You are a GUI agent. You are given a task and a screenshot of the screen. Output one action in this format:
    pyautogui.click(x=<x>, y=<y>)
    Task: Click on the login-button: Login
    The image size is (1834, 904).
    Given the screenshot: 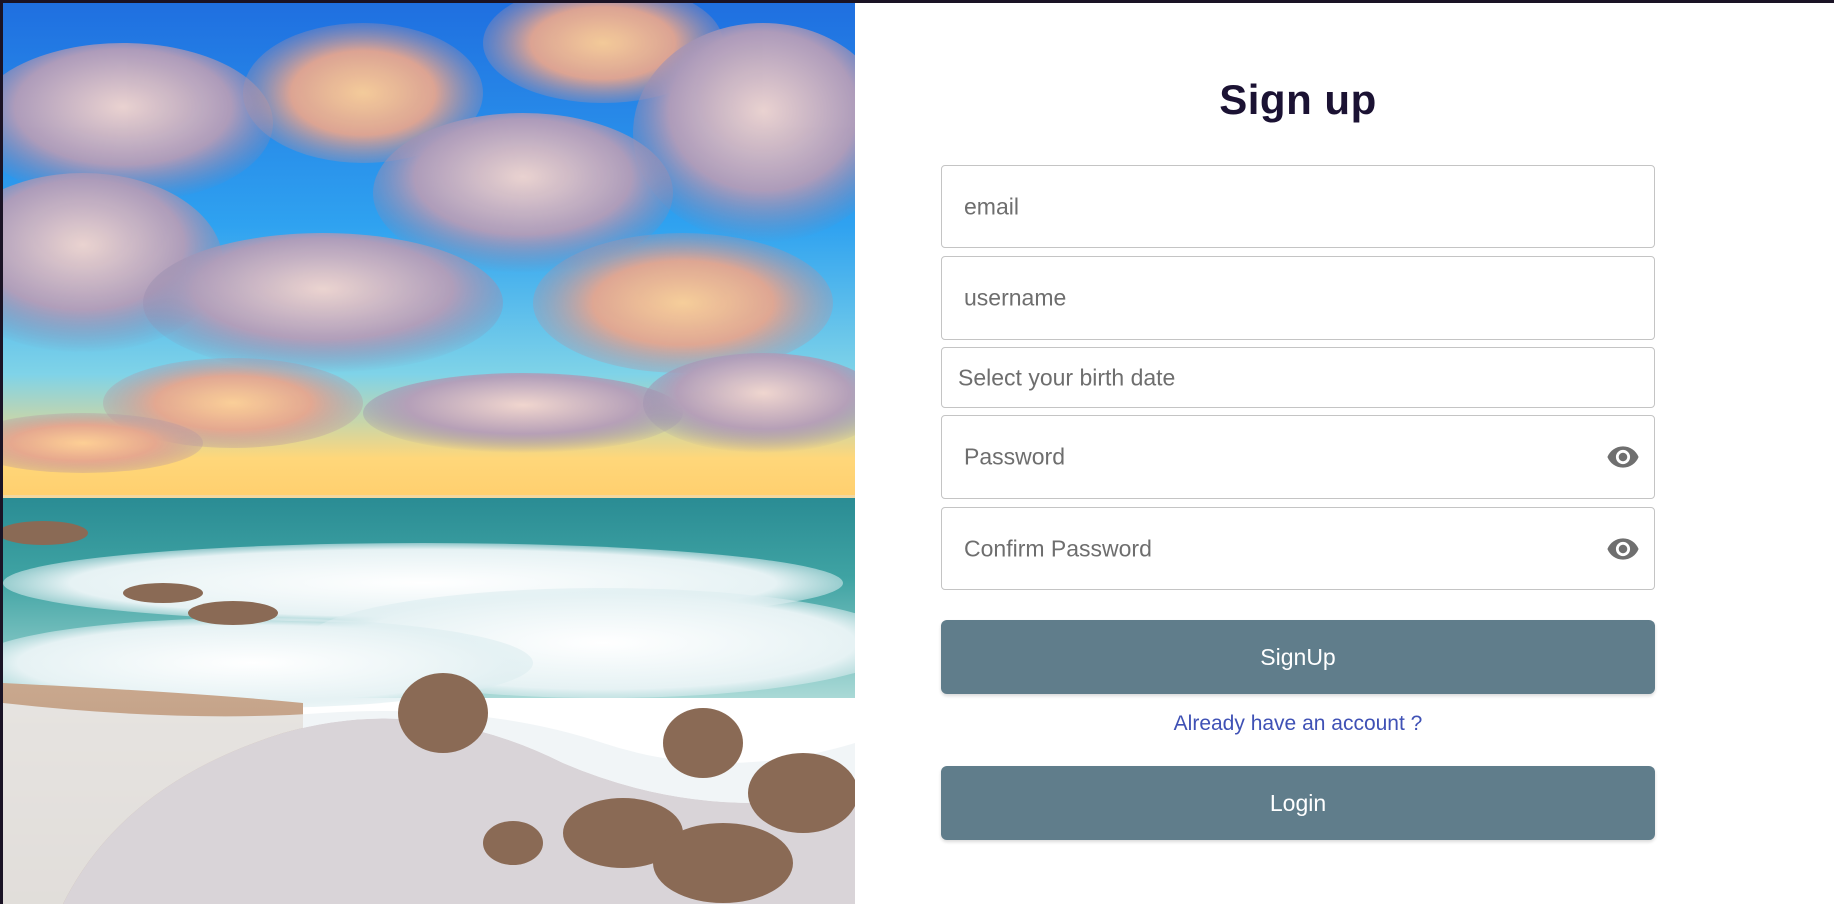 What is the action you would take?
    pyautogui.click(x=1298, y=803)
    